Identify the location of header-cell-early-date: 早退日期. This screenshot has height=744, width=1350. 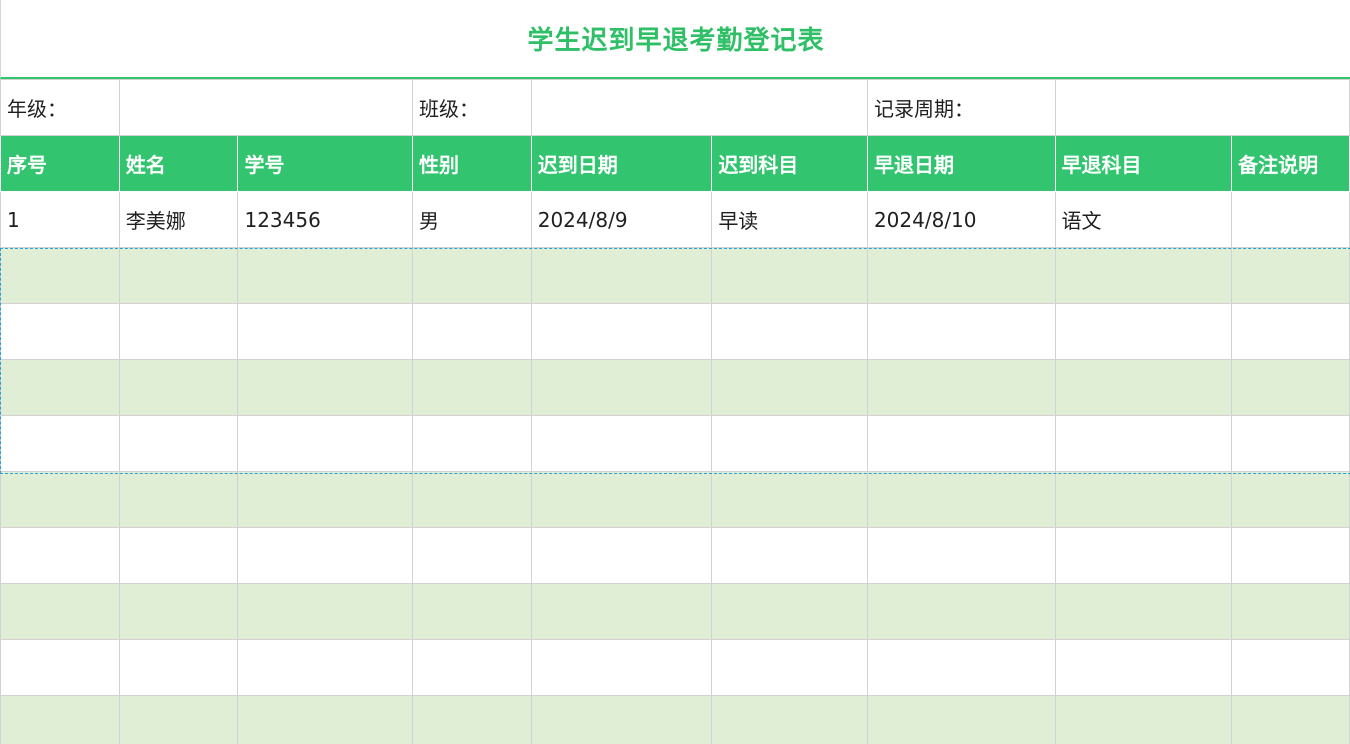
(961, 163).